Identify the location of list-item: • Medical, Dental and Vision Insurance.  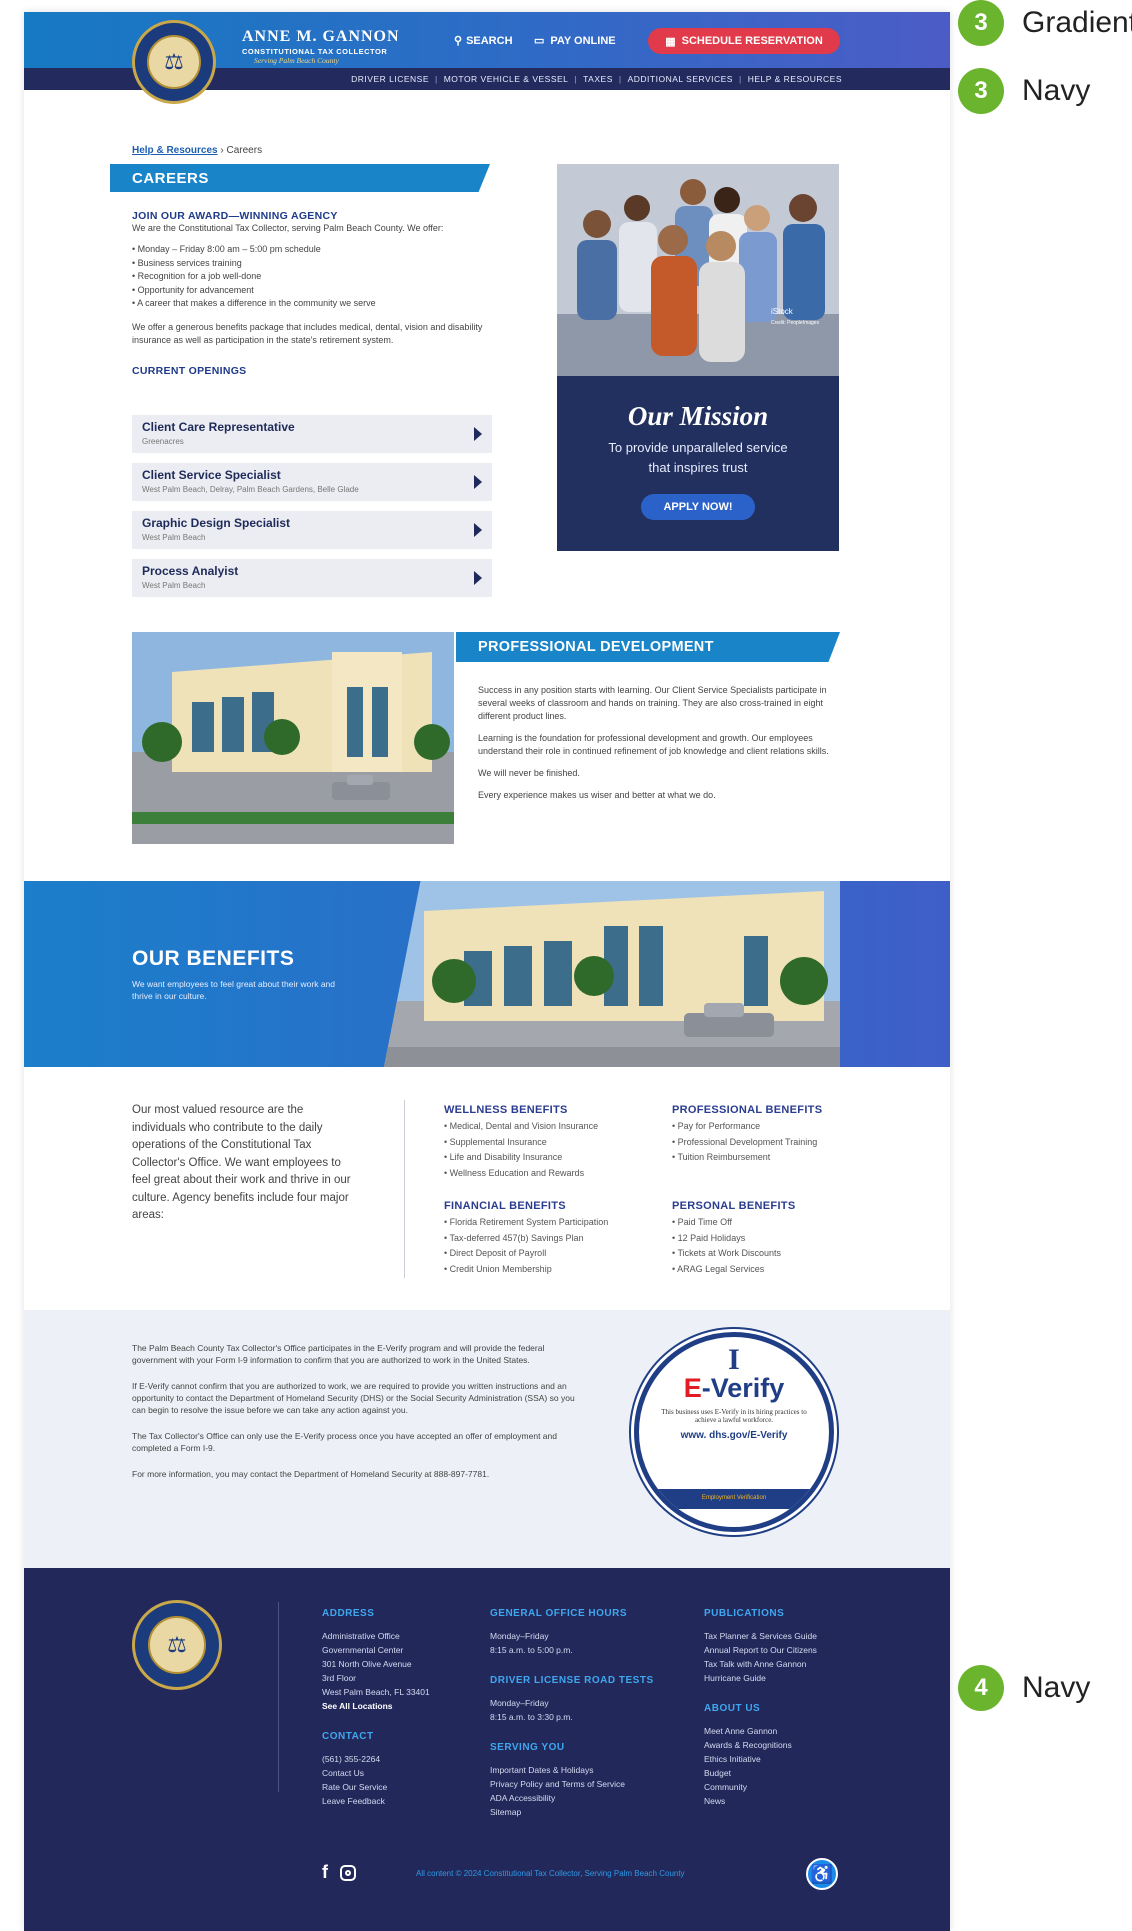
(521, 1126).